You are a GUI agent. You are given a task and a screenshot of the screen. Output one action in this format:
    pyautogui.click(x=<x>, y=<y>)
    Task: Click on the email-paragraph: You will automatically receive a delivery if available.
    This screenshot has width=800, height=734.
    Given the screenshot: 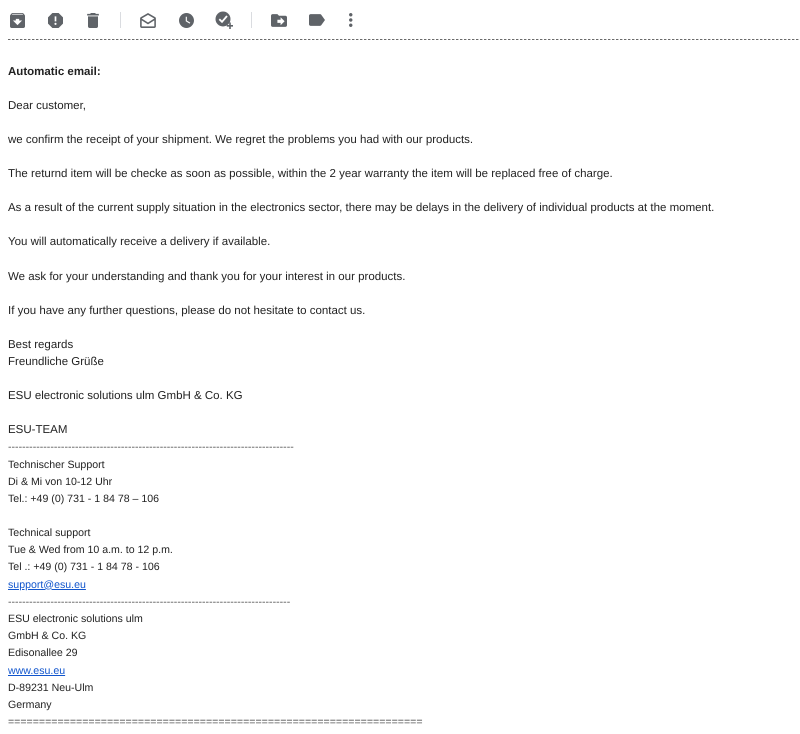 What is the action you would take?
    pyautogui.click(x=139, y=242)
    